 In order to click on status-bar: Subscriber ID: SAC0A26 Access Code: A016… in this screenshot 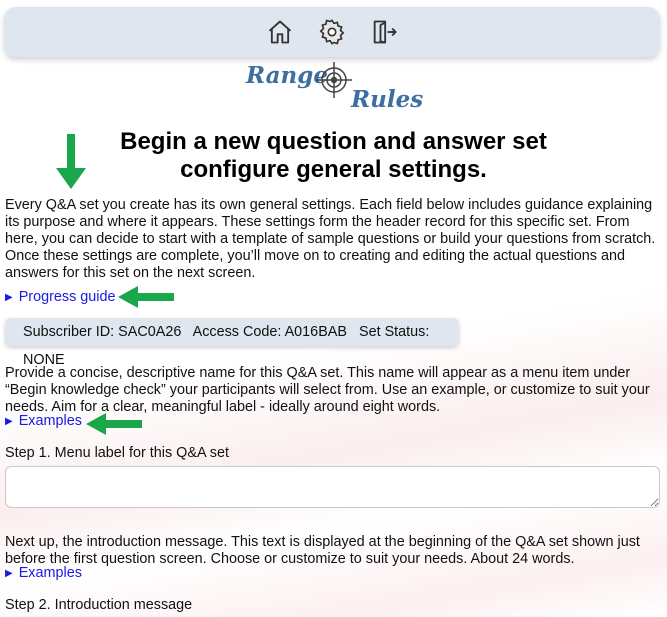, I will do `click(232, 343)`.